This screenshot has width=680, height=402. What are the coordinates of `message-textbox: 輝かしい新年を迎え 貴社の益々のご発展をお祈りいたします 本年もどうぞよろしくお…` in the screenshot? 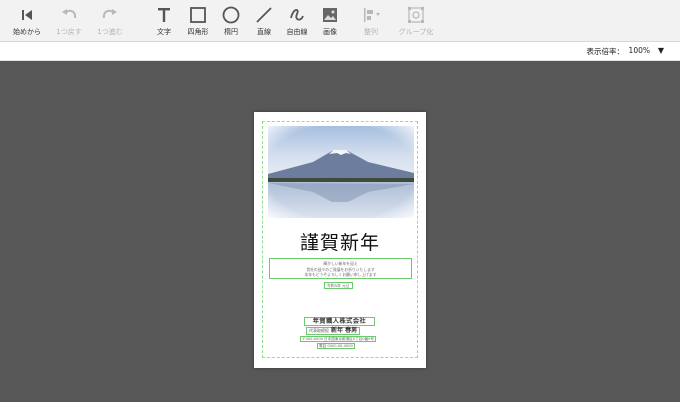 It's located at (340, 268).